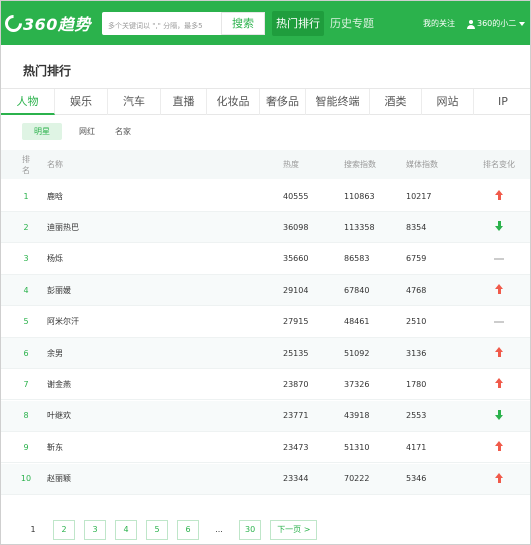  What do you see at coordinates (26, 479) in the screenshot?
I see `rank-cell: 10` at bounding box center [26, 479].